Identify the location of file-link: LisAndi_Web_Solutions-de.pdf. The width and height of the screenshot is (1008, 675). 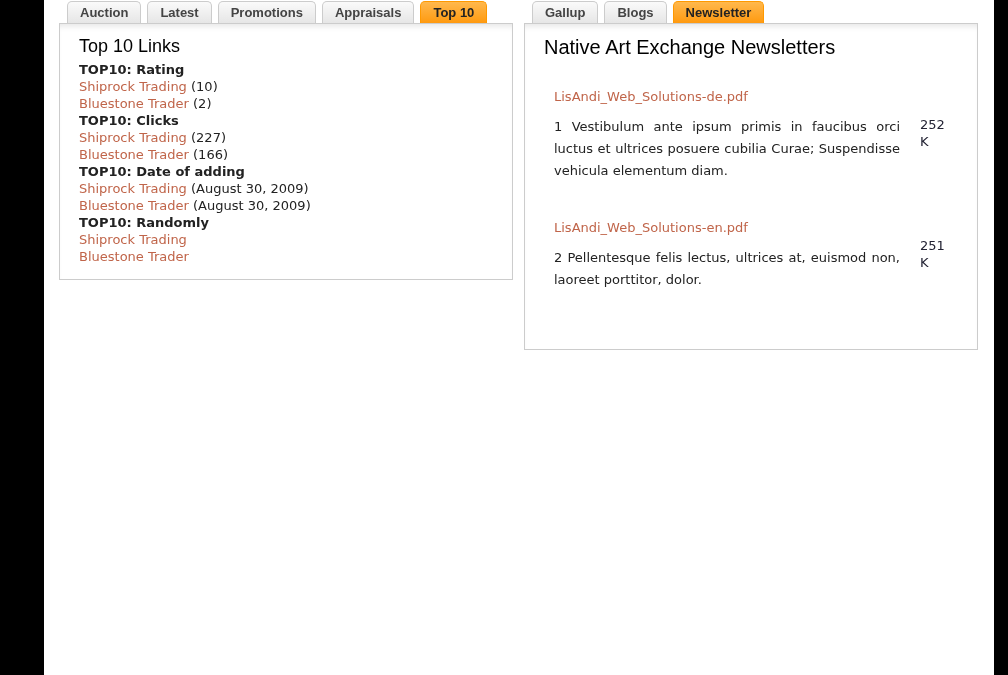
(651, 96).